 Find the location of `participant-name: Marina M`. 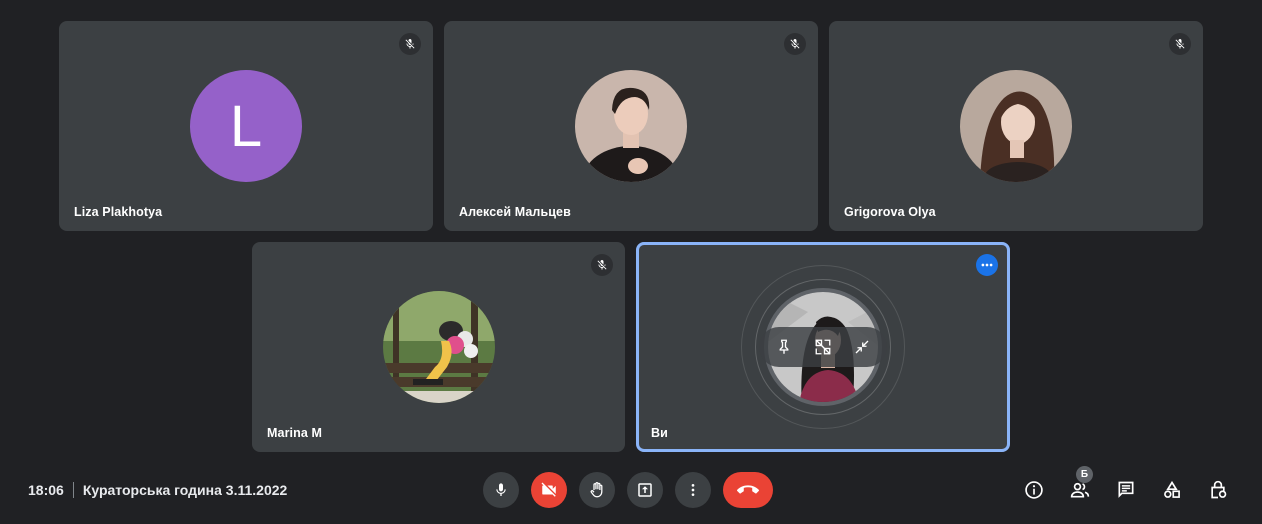

participant-name: Marina M is located at coordinates (294, 433).